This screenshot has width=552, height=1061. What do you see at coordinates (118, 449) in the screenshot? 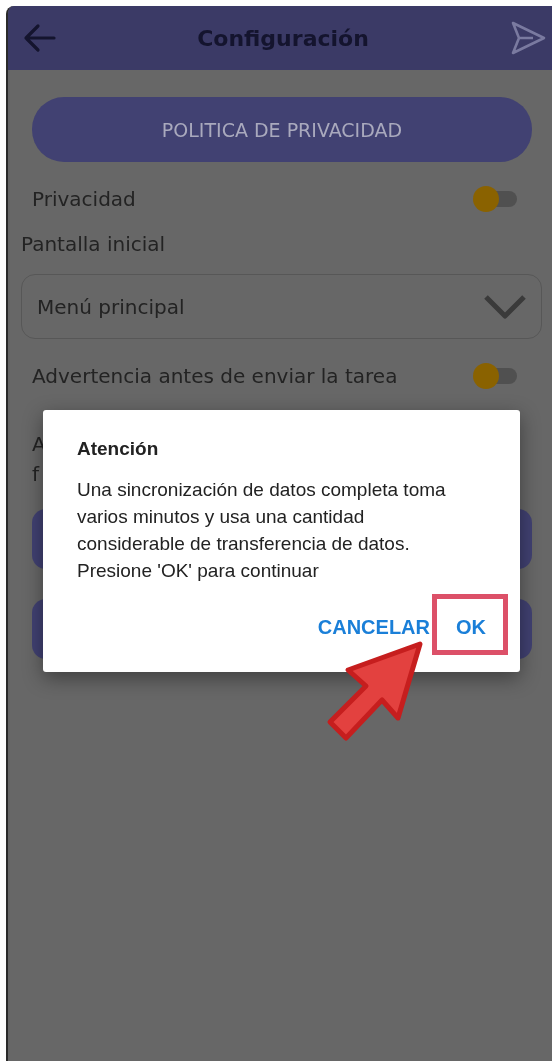
I see `dialog-title: Atención` at bounding box center [118, 449].